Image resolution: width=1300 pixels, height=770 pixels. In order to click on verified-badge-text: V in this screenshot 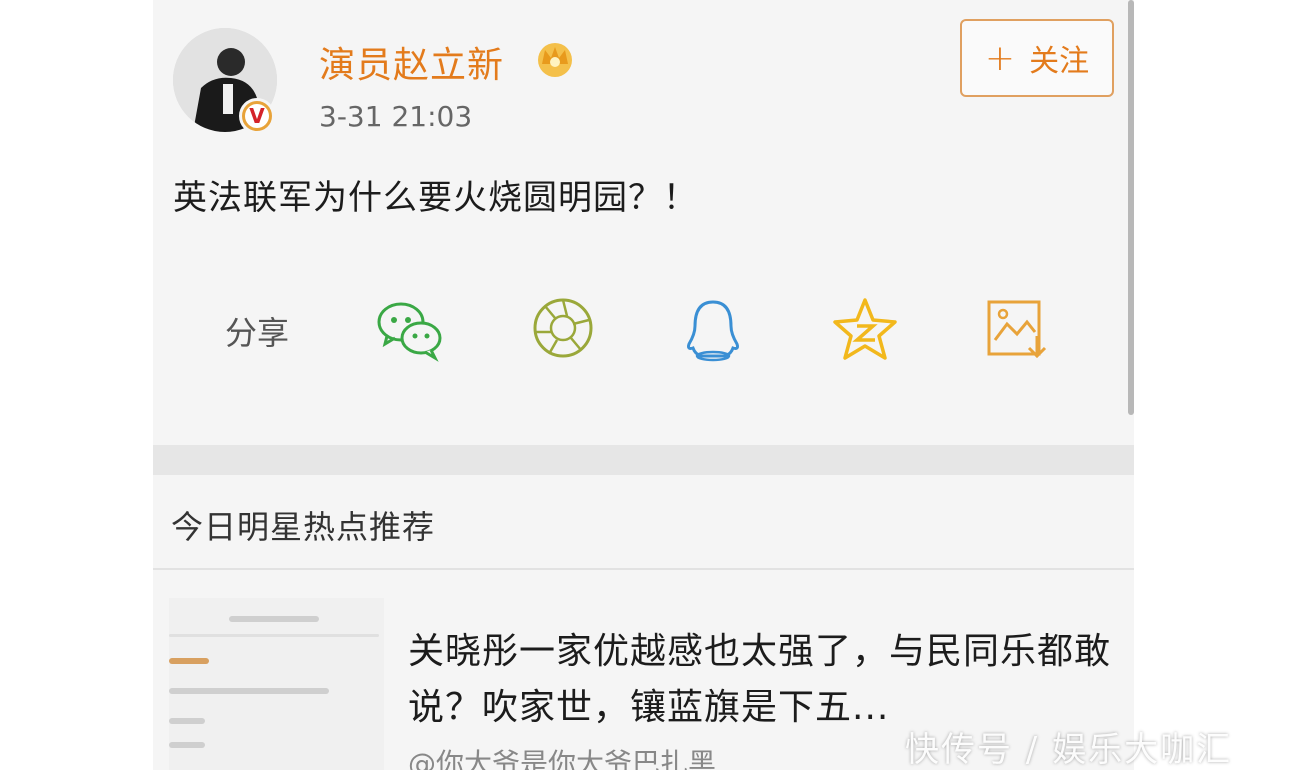, I will do `click(257, 116)`.